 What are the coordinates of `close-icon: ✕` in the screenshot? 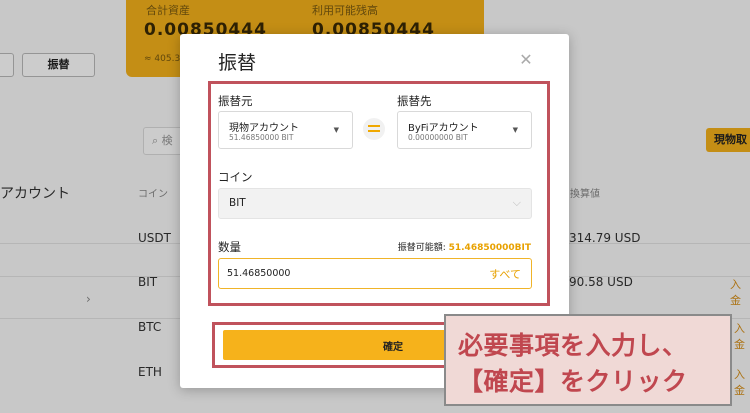 It's located at (526, 60).